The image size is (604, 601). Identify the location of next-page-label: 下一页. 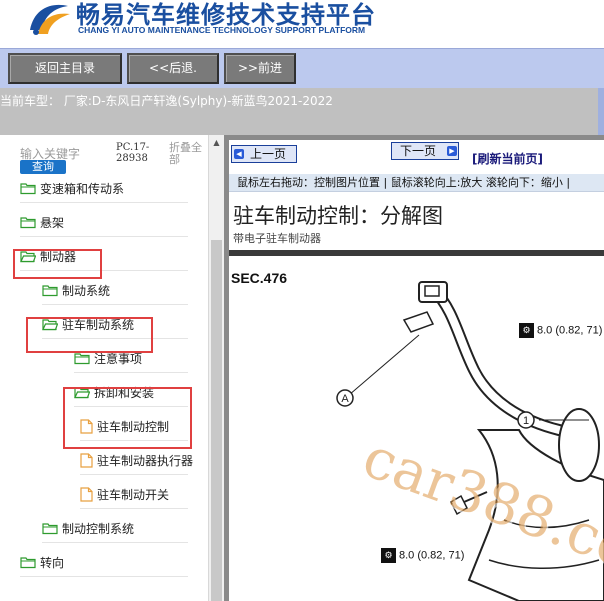
(418, 151).